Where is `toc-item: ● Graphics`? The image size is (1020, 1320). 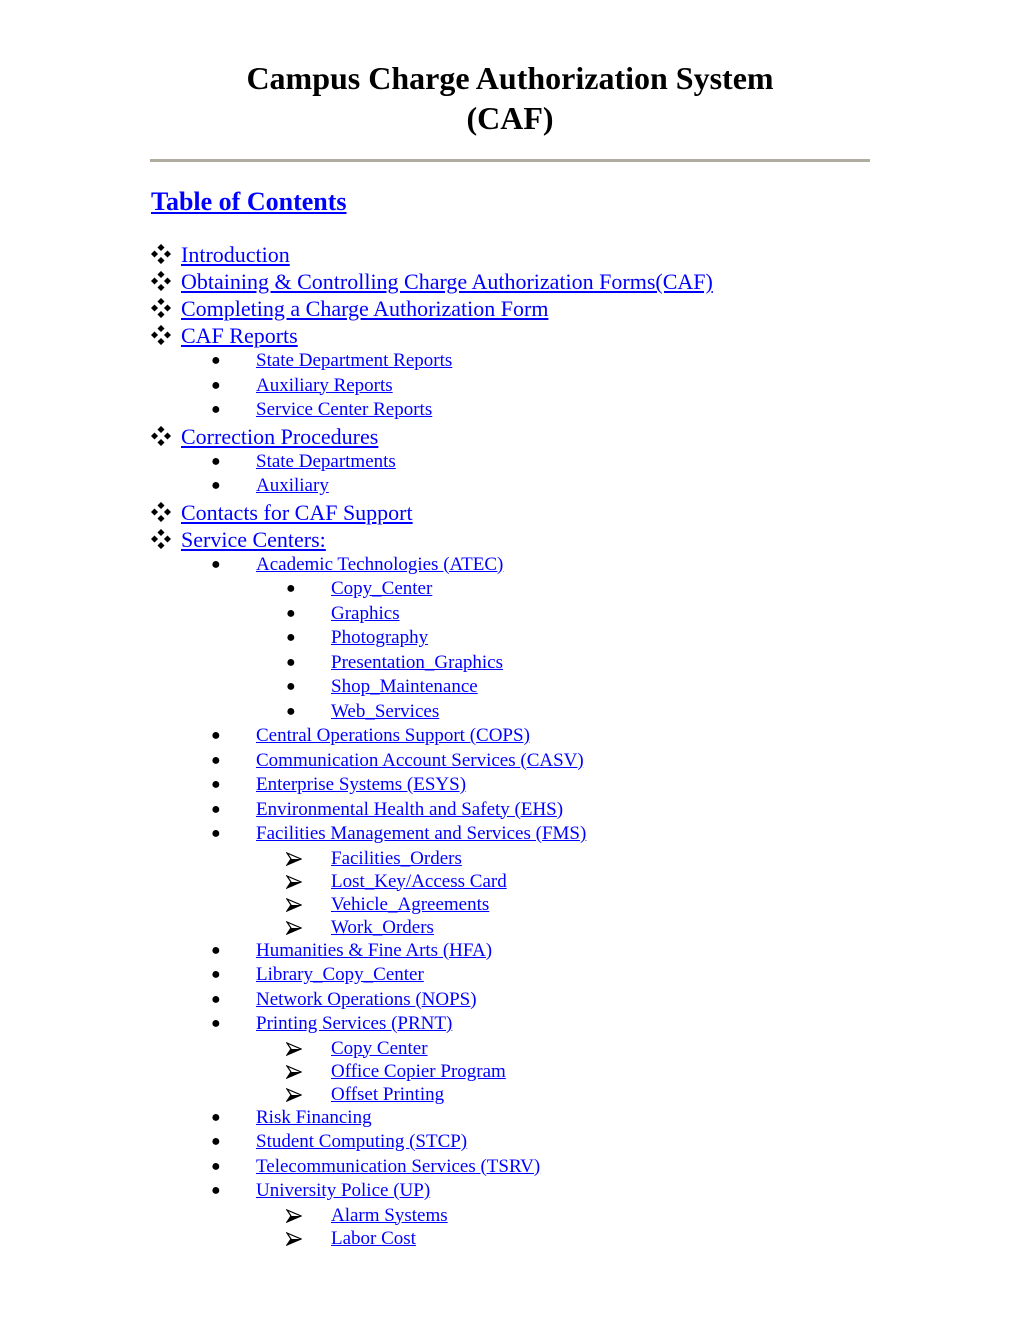
toc-item: ● Graphics is located at coordinates (510, 614).